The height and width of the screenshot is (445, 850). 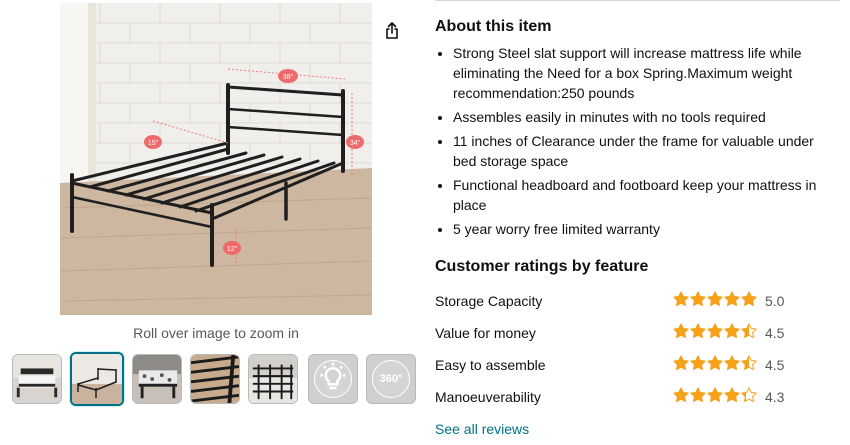 What do you see at coordinates (493, 26) in the screenshot?
I see `about-title: About this item` at bounding box center [493, 26].